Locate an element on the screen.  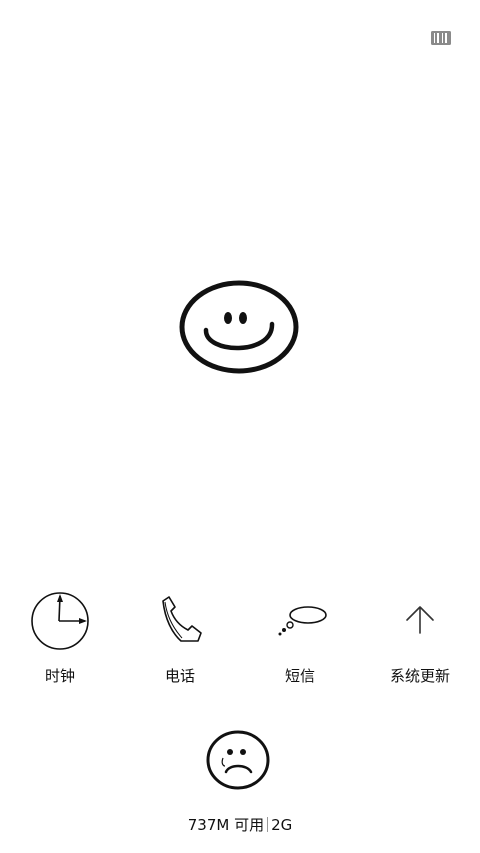
app-phone-label: 电话 is located at coordinates (179, 676).